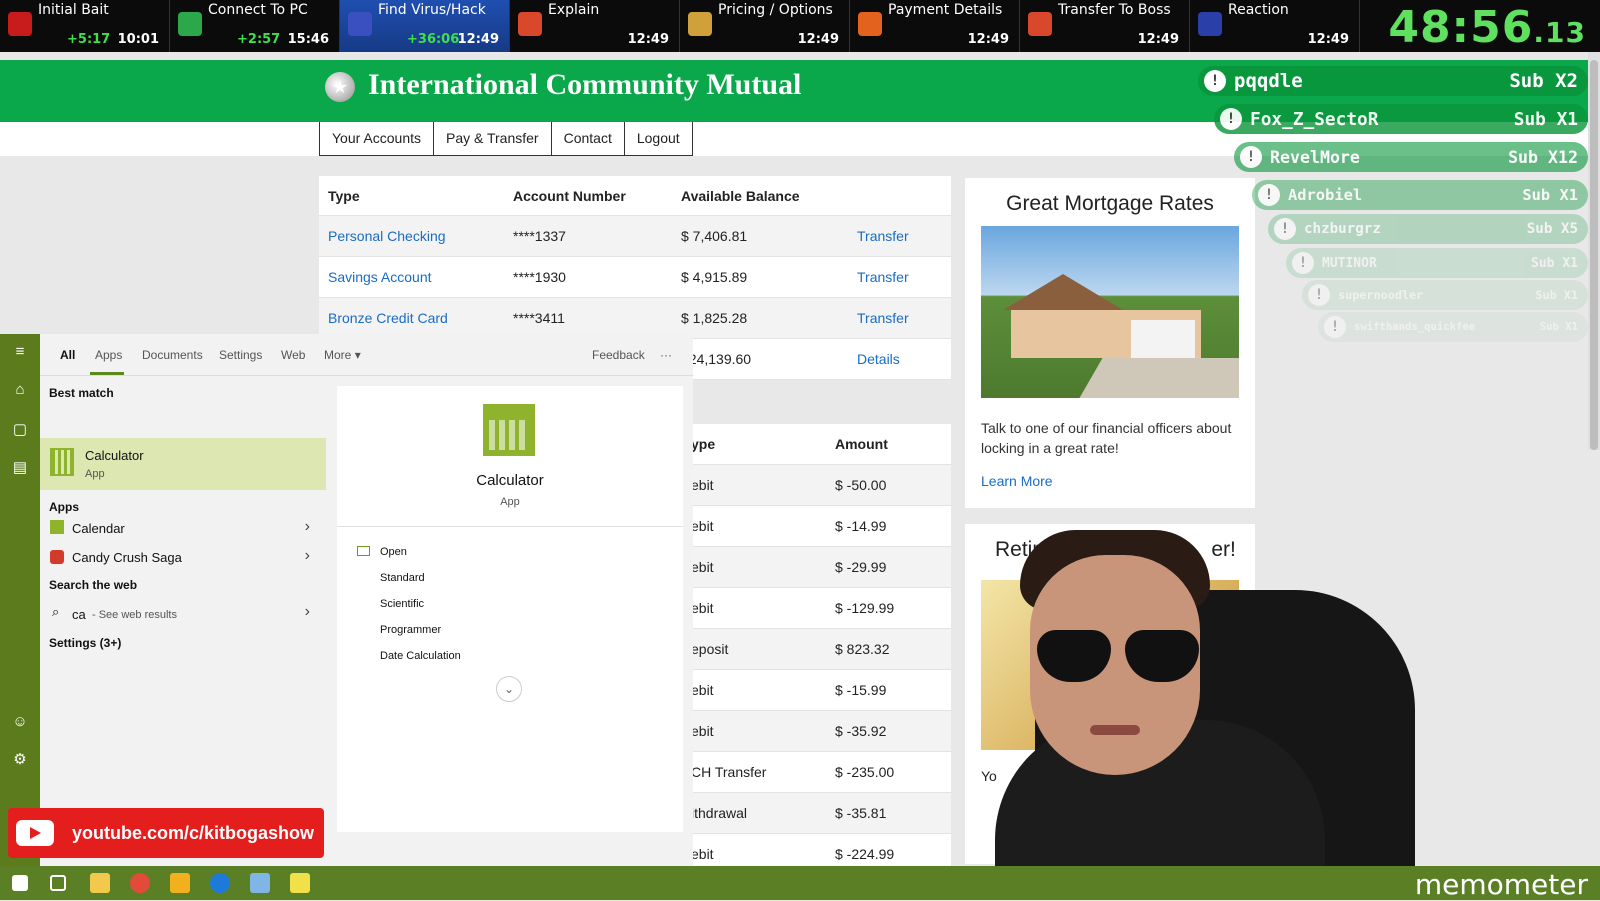  Describe the element at coordinates (108, 355) in the screenshot. I see `tab-apps: Apps` at that location.